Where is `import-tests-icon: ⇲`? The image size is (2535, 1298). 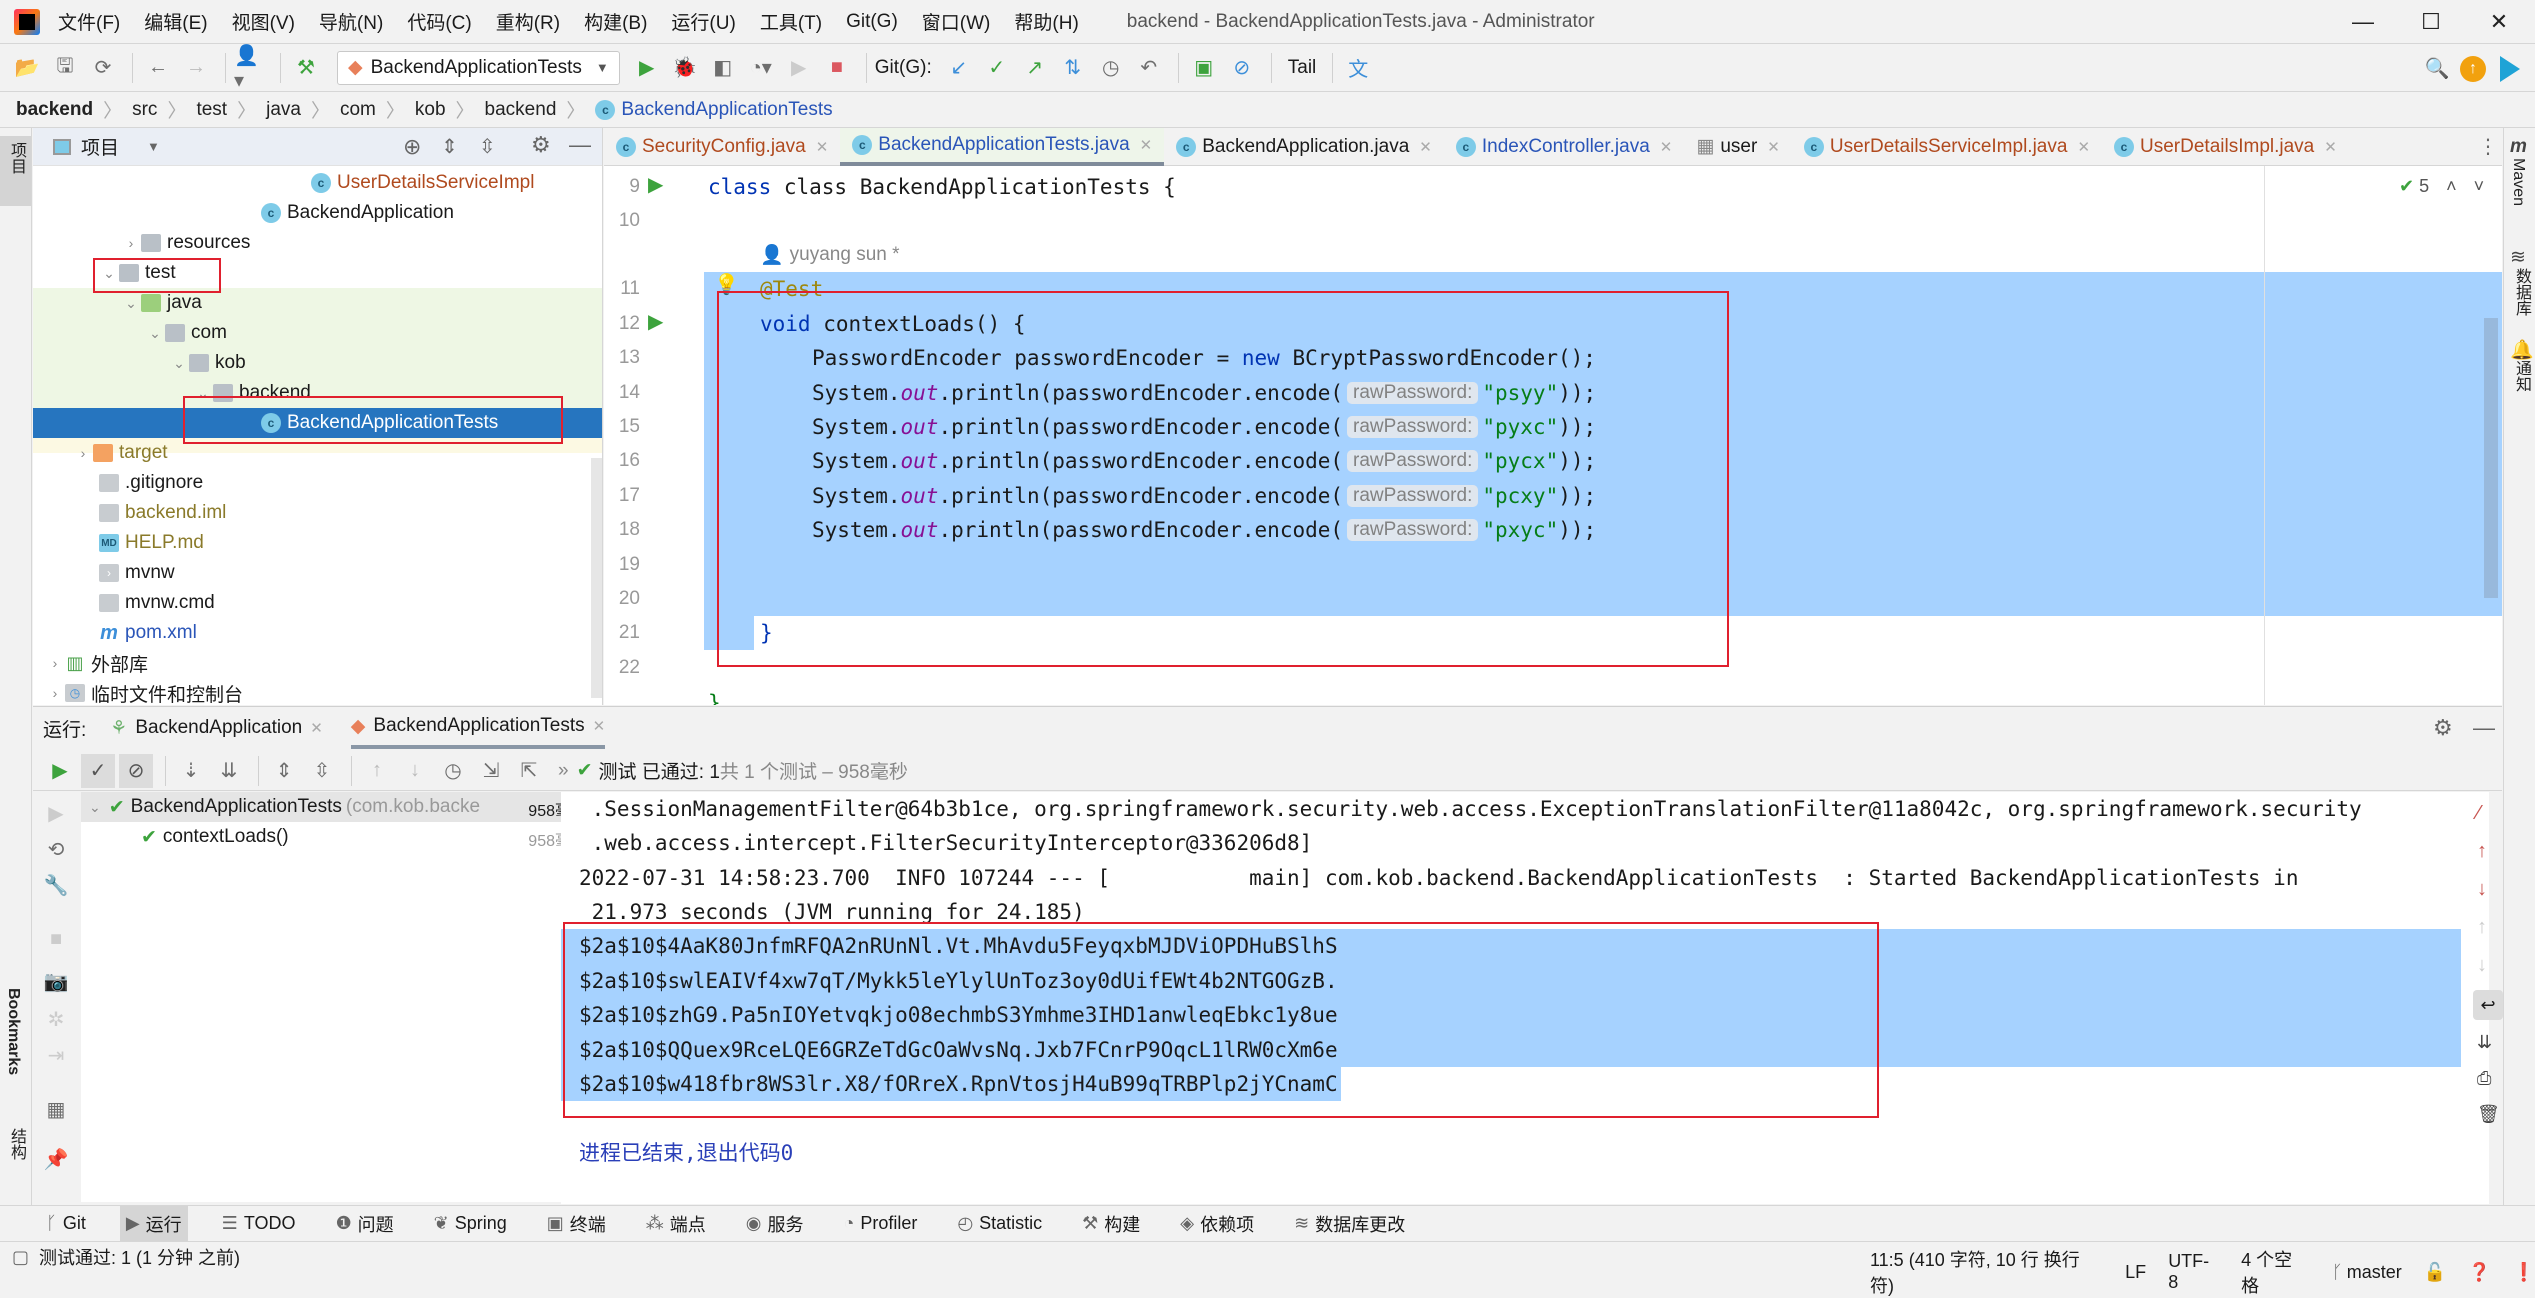
import-tests-icon: ⇲ is located at coordinates (491, 771).